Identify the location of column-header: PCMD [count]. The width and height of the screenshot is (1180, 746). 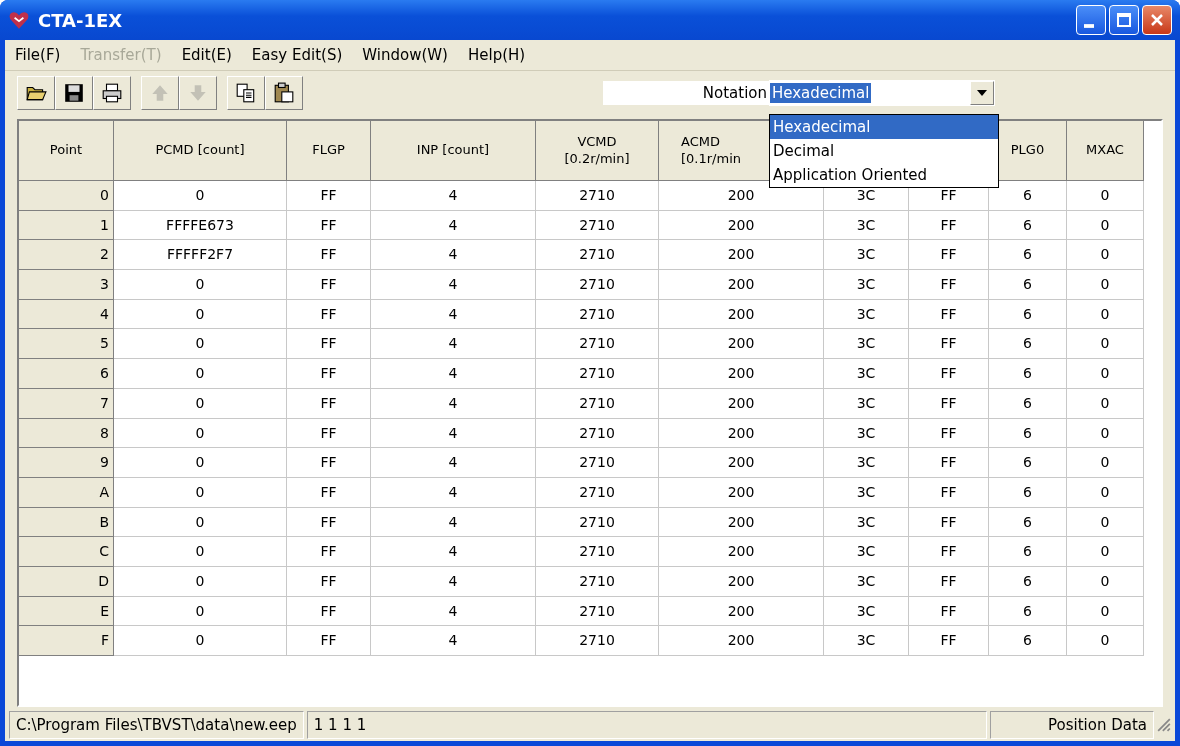
(200, 151).